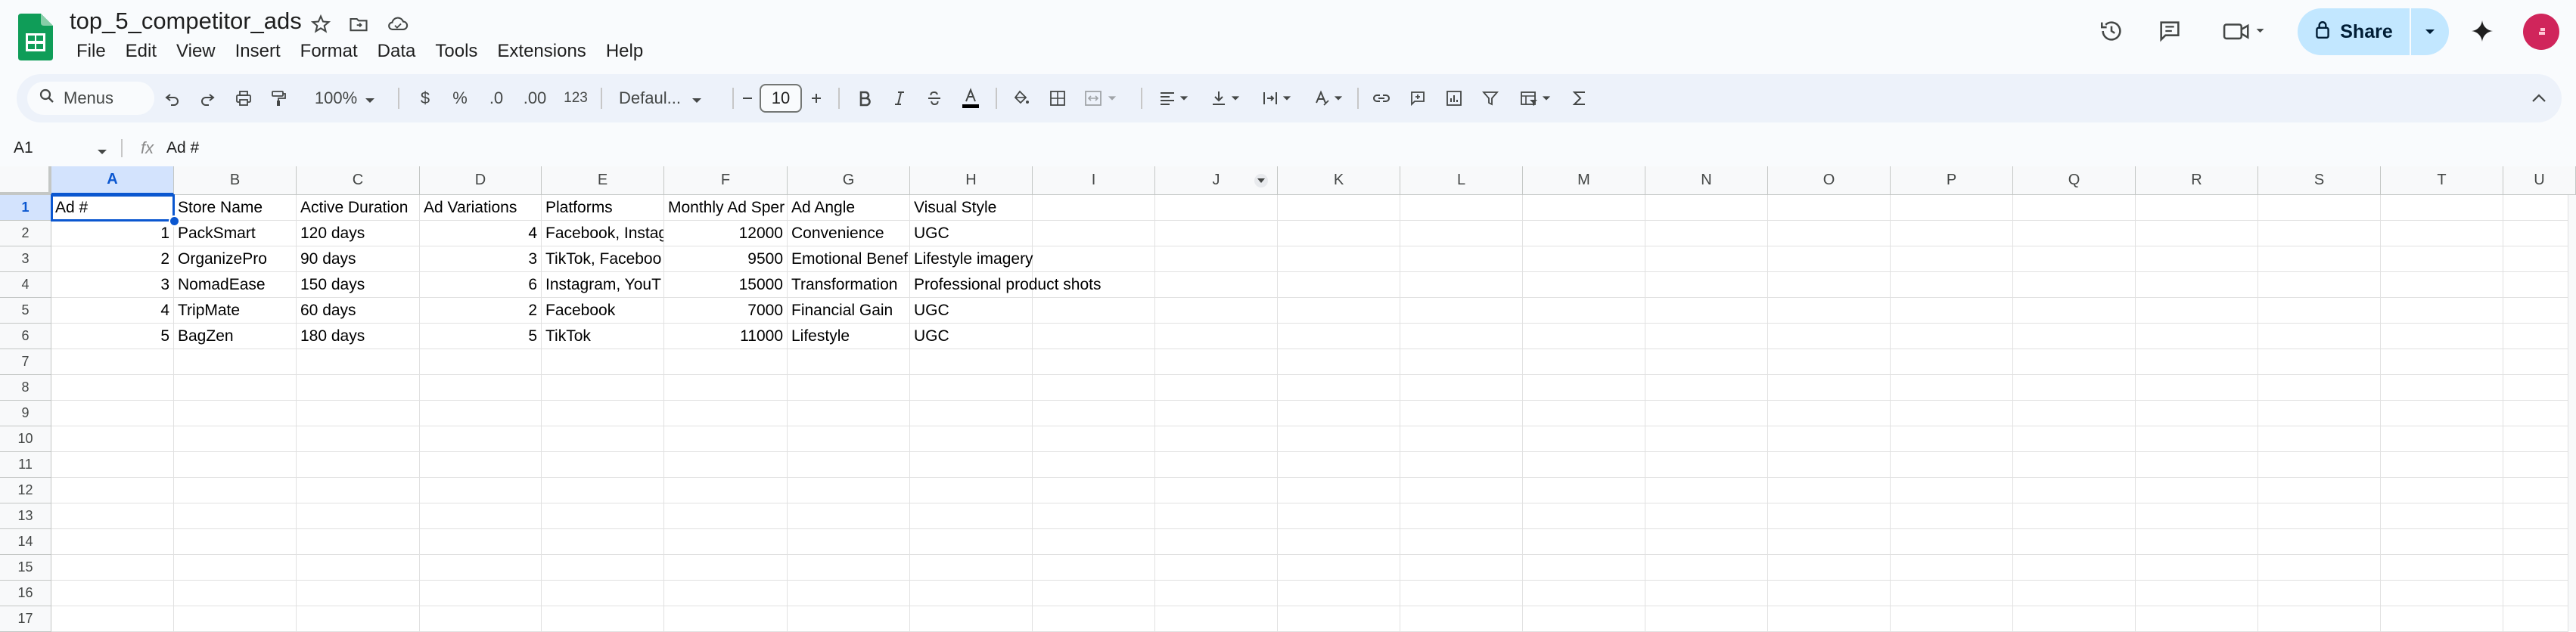  What do you see at coordinates (1461, 388) in the screenshot?
I see `cell-l8` at bounding box center [1461, 388].